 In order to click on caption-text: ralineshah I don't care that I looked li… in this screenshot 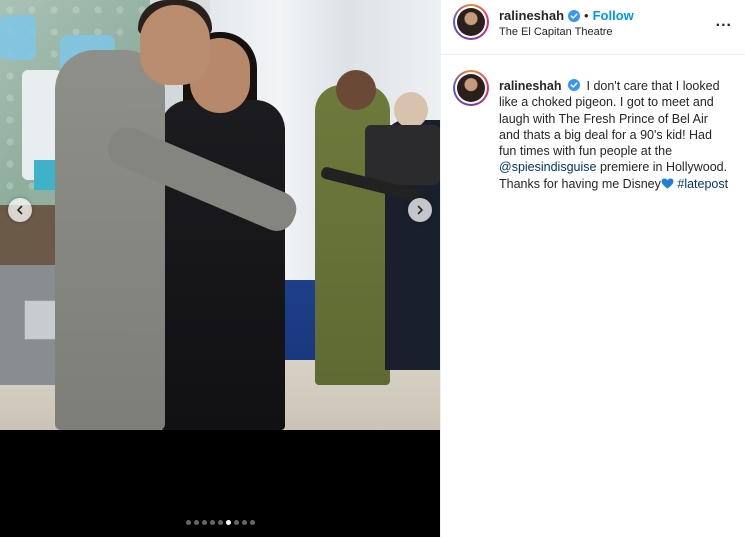, I will do `click(614, 135)`.